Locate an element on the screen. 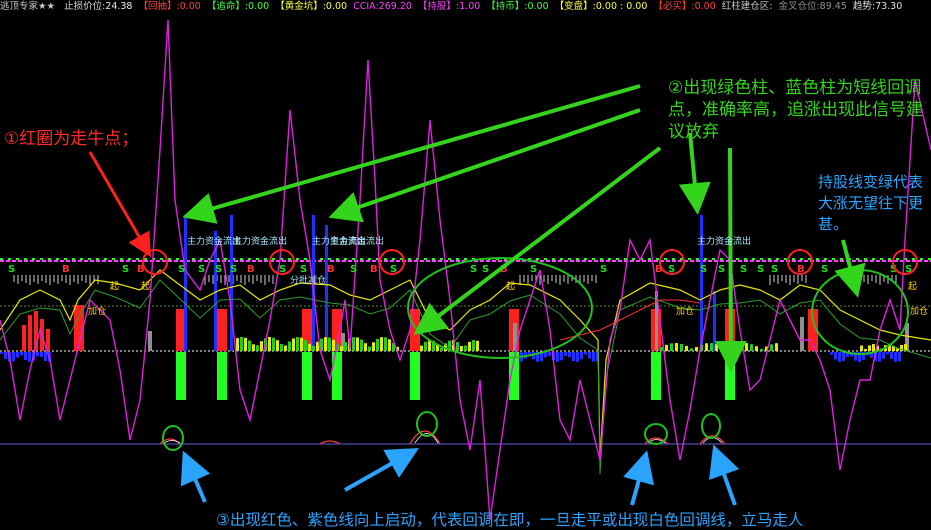  red-arrow is located at coordinates (120, 204).